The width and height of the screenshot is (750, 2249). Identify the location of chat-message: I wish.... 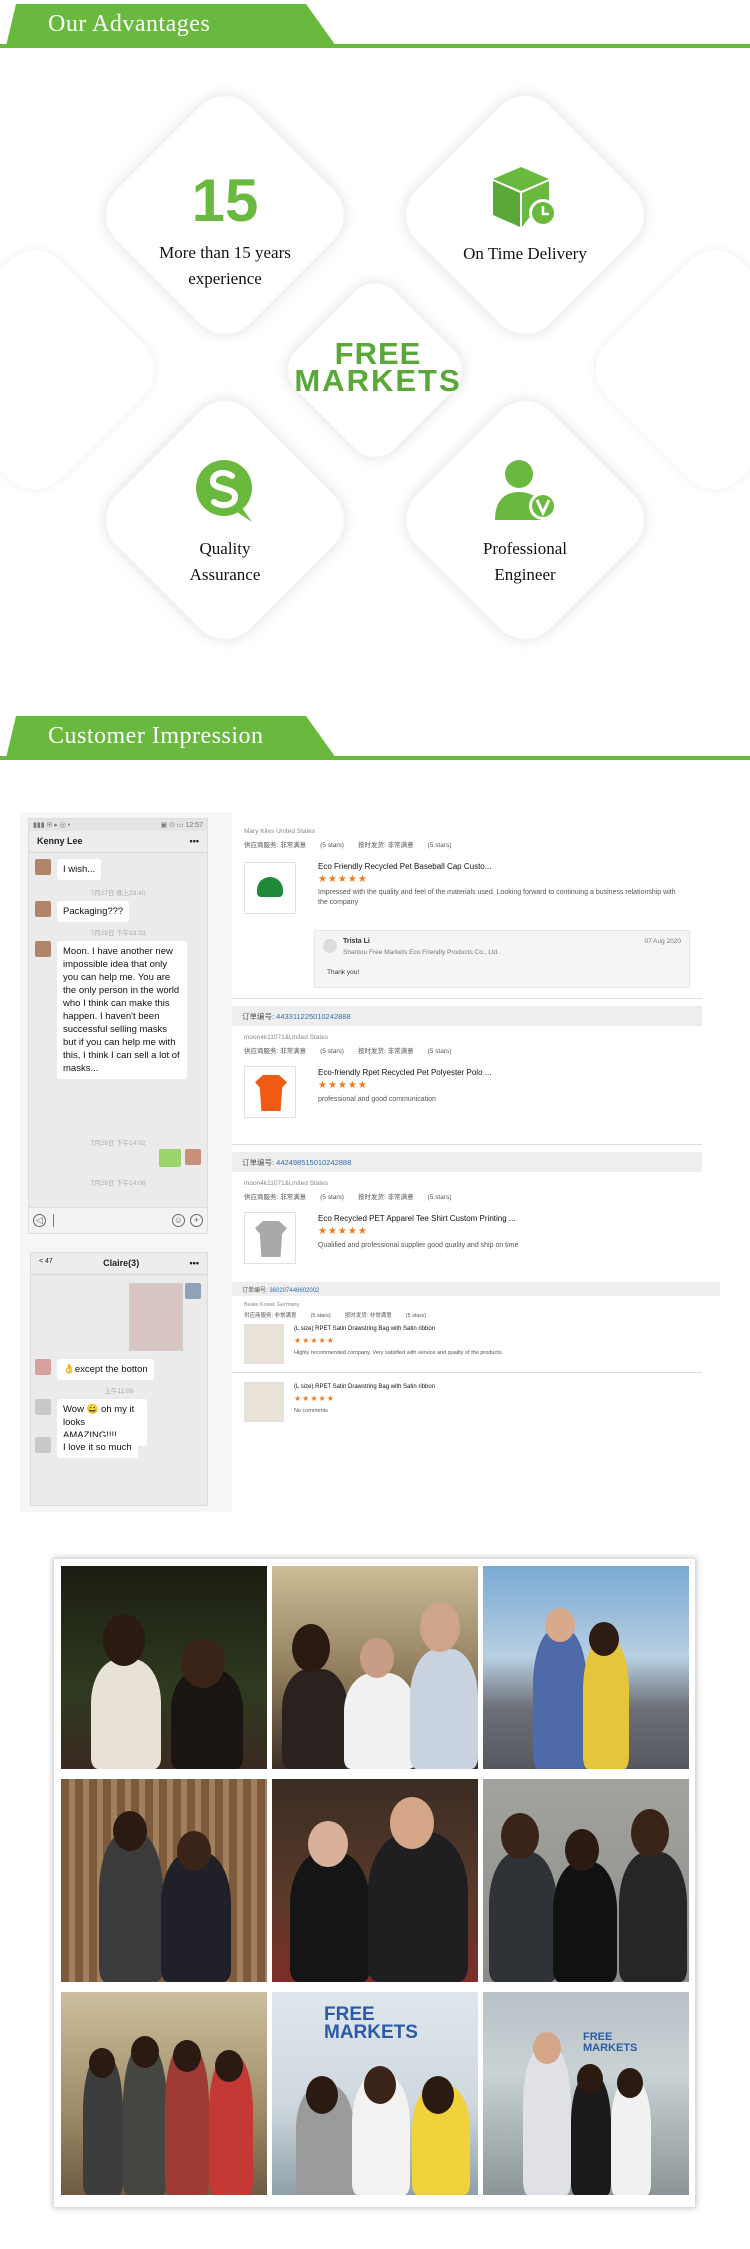
(68, 869).